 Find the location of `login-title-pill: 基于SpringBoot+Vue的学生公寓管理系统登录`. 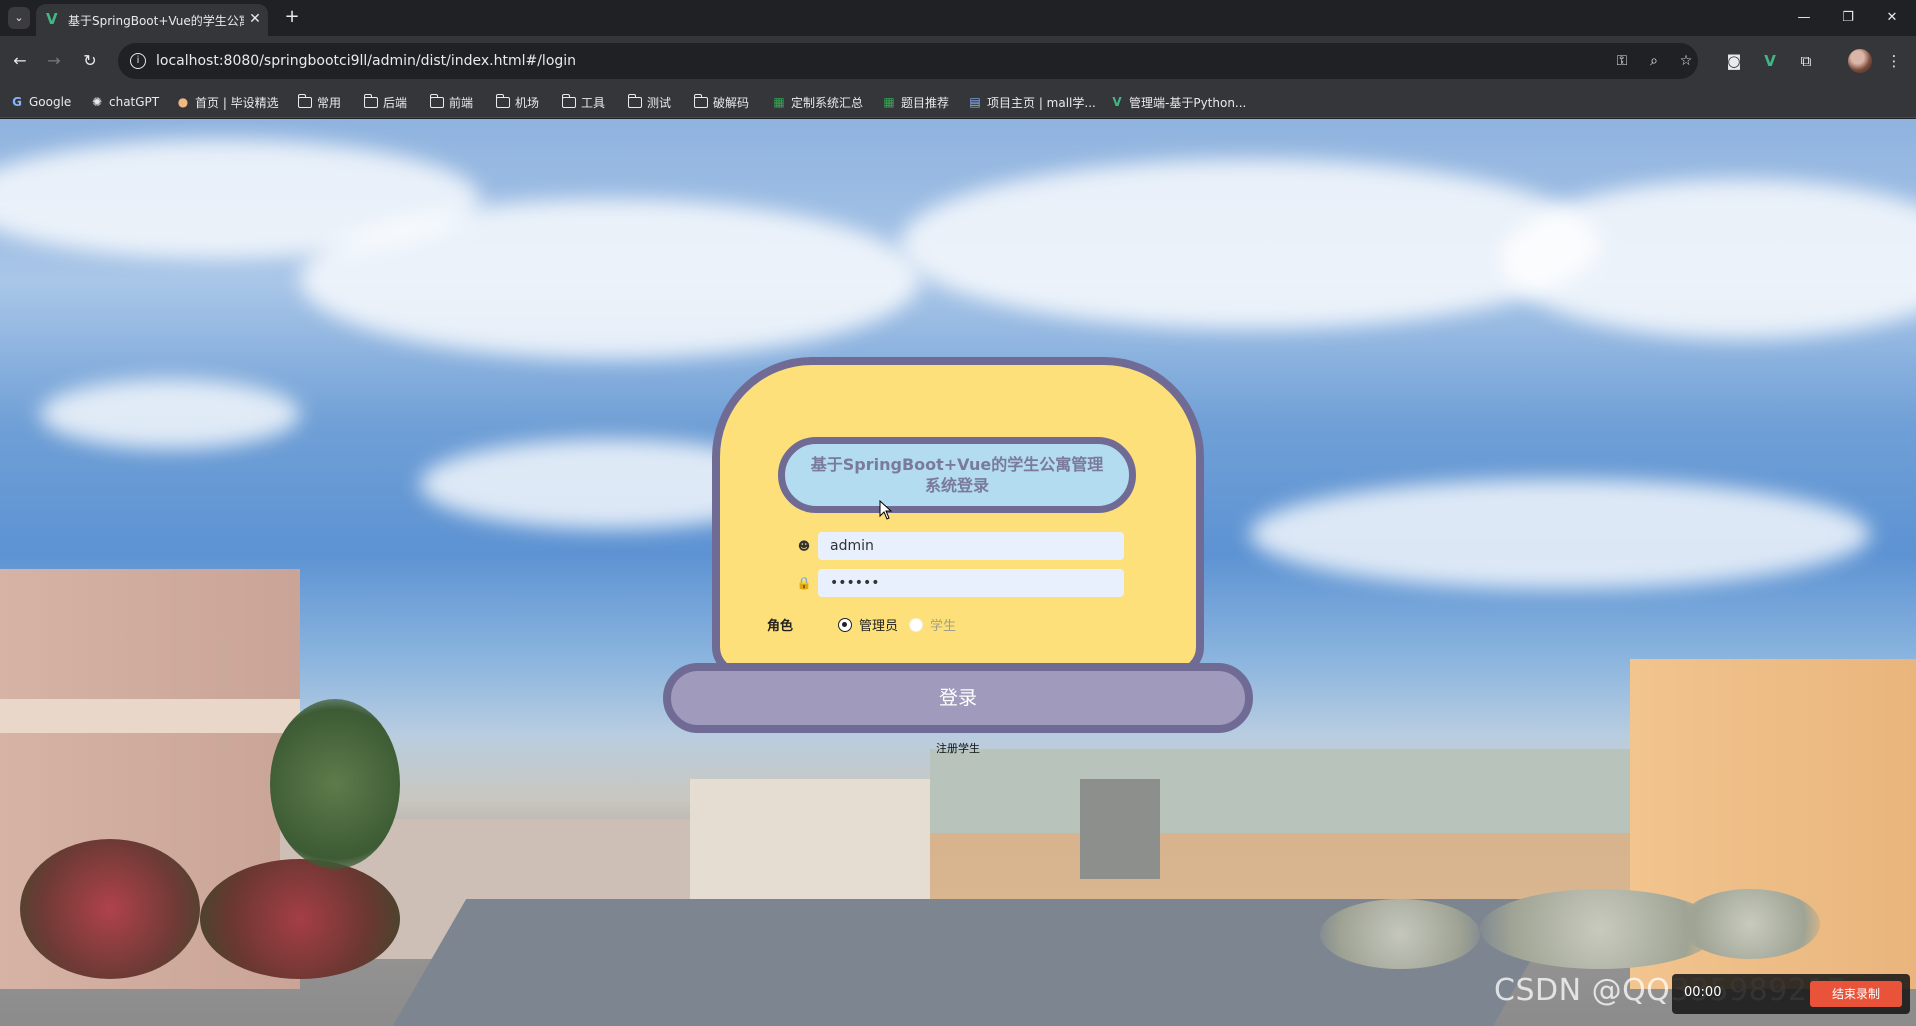

login-title-pill: 基于SpringBoot+Vue的学生公寓管理系统登录 is located at coordinates (957, 475).